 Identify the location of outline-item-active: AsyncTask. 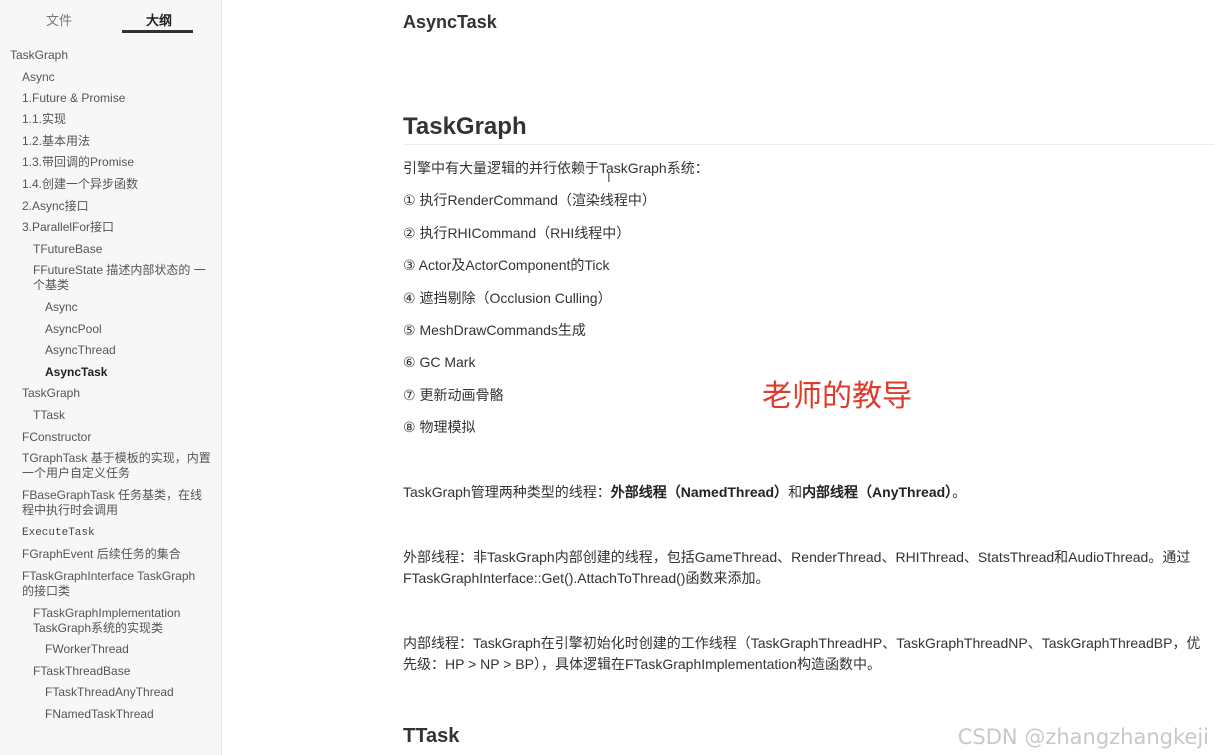
(76, 372).